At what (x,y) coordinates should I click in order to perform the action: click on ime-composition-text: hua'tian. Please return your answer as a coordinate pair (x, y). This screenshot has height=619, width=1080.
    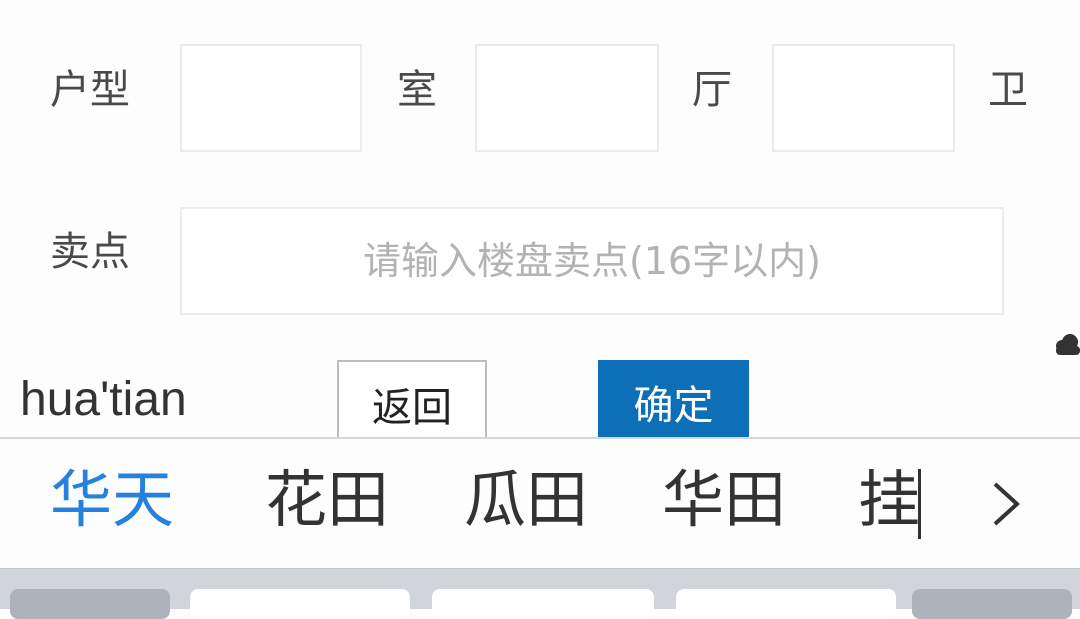
    Looking at the image, I should click on (127, 395).